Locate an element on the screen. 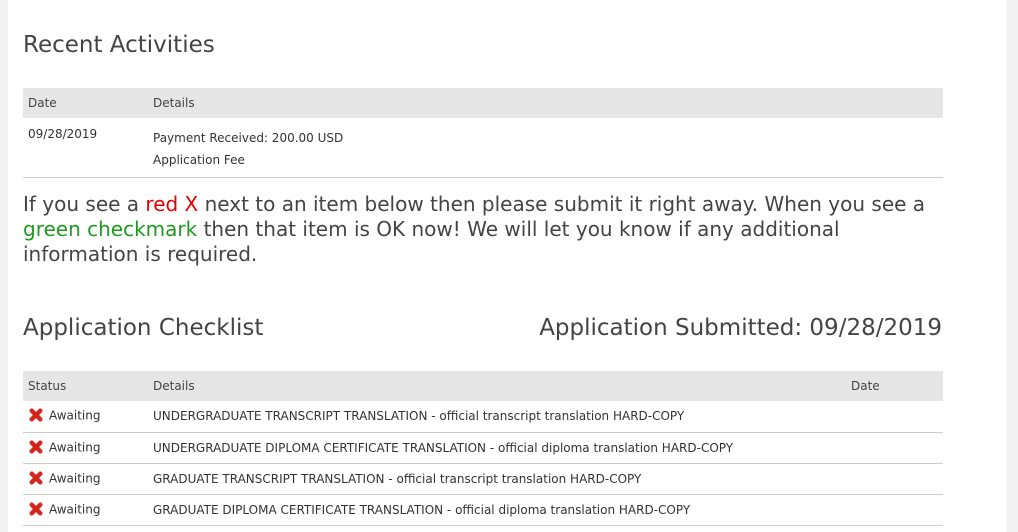 The height and width of the screenshot is (532, 1018). recent-activities-title: Recent Activities is located at coordinates (119, 45).